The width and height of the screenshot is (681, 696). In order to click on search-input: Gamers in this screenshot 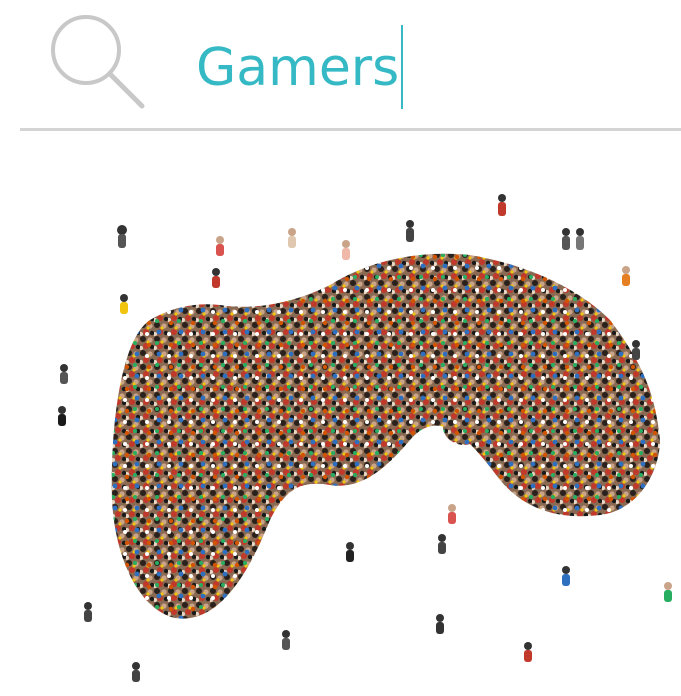, I will do `click(431, 67)`.